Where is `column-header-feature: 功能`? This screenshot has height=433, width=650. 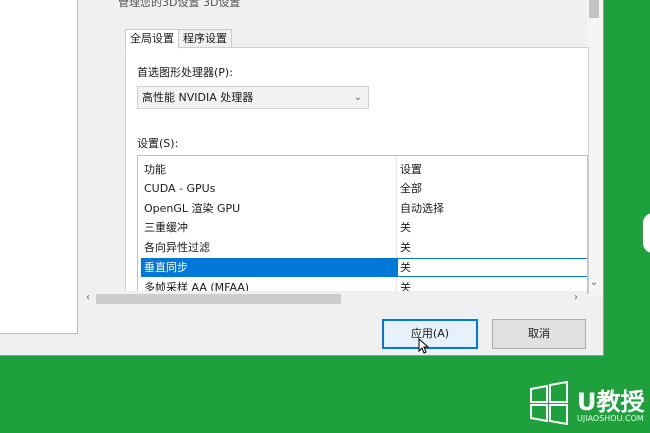 column-header-feature: 功能 is located at coordinates (155, 169).